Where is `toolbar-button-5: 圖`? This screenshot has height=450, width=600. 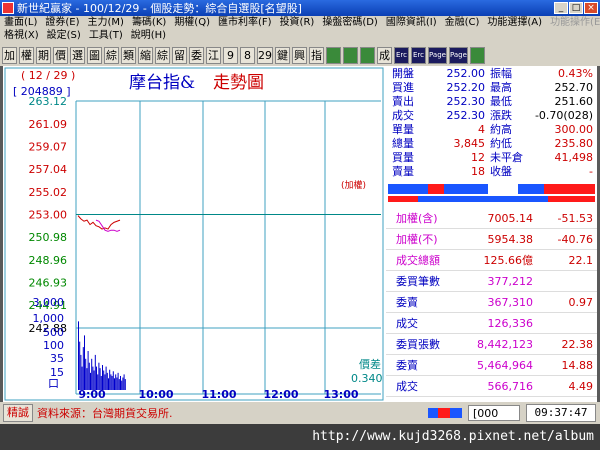 toolbar-button-5: 圖 is located at coordinates (94, 55).